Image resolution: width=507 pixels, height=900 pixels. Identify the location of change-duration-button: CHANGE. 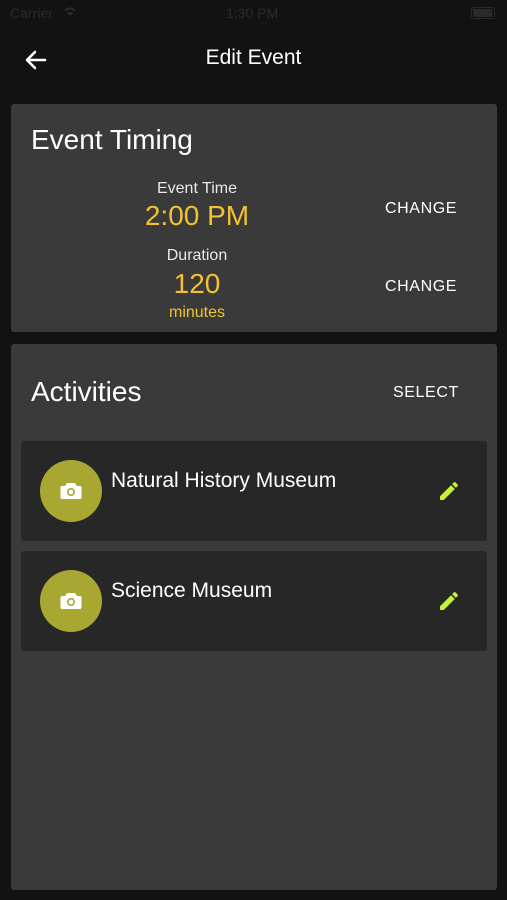
(421, 287).